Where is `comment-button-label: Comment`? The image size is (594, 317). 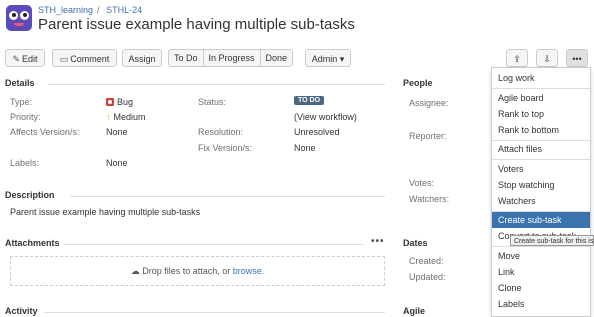
comment-button-label: Comment is located at coordinates (90, 59).